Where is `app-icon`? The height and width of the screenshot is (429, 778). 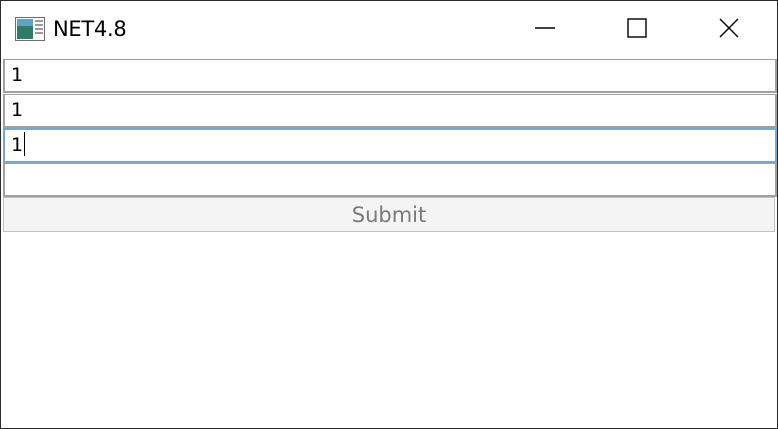 app-icon is located at coordinates (30, 29).